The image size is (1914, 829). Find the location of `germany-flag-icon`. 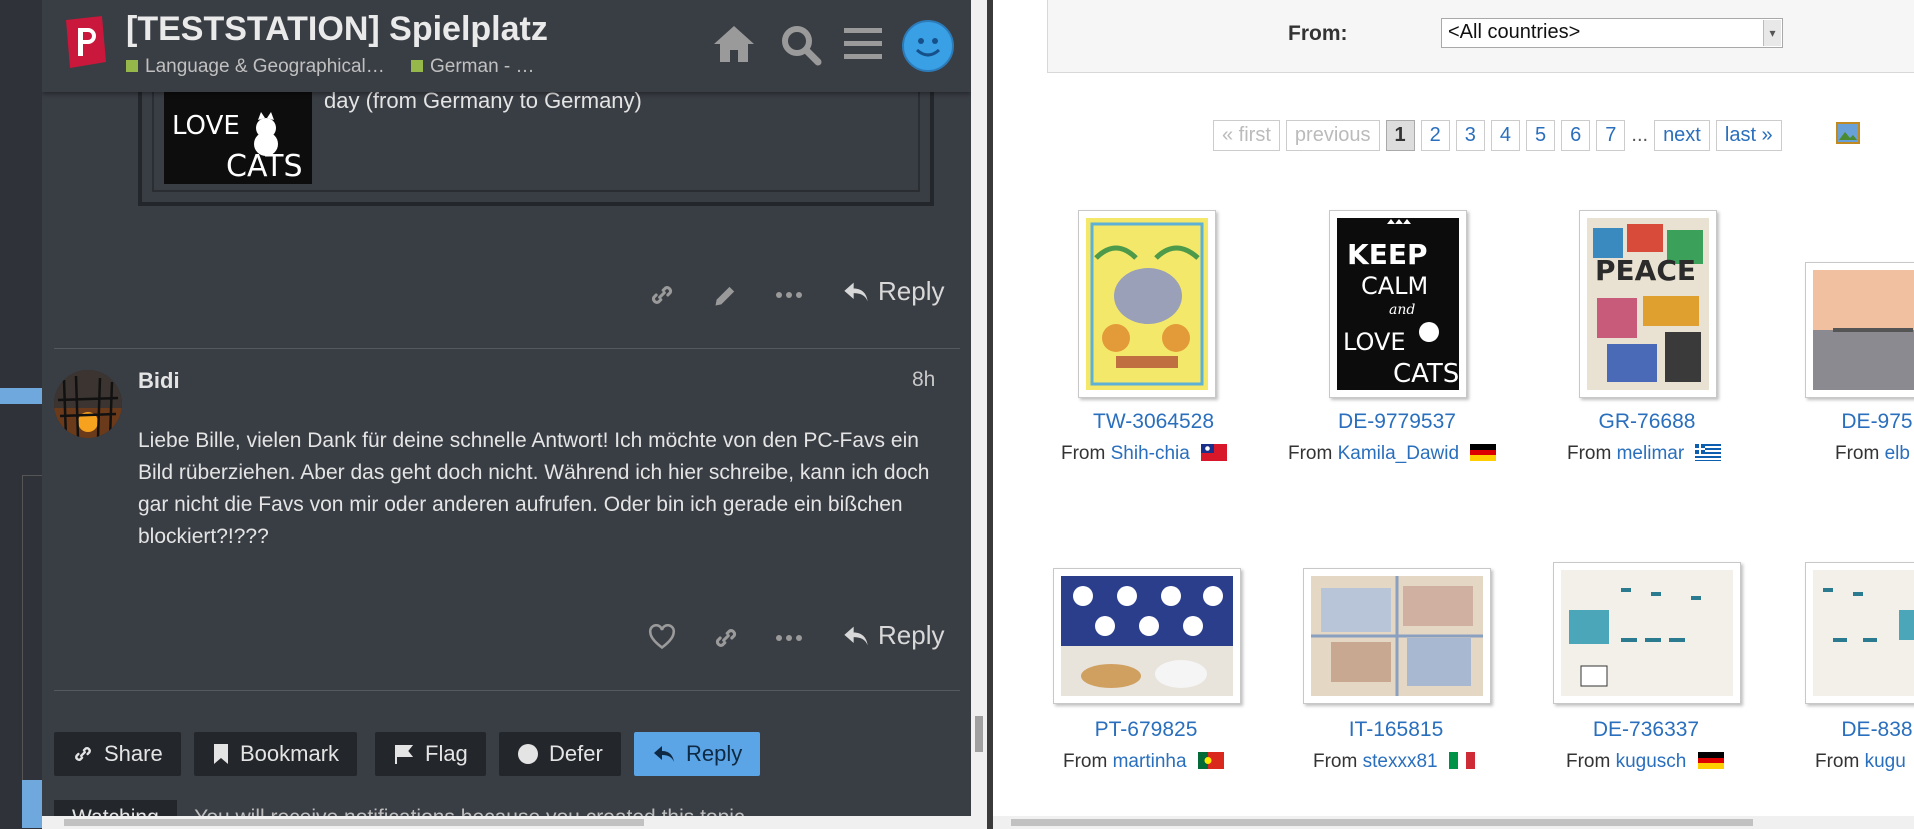

germany-flag-icon is located at coordinates (1483, 452).